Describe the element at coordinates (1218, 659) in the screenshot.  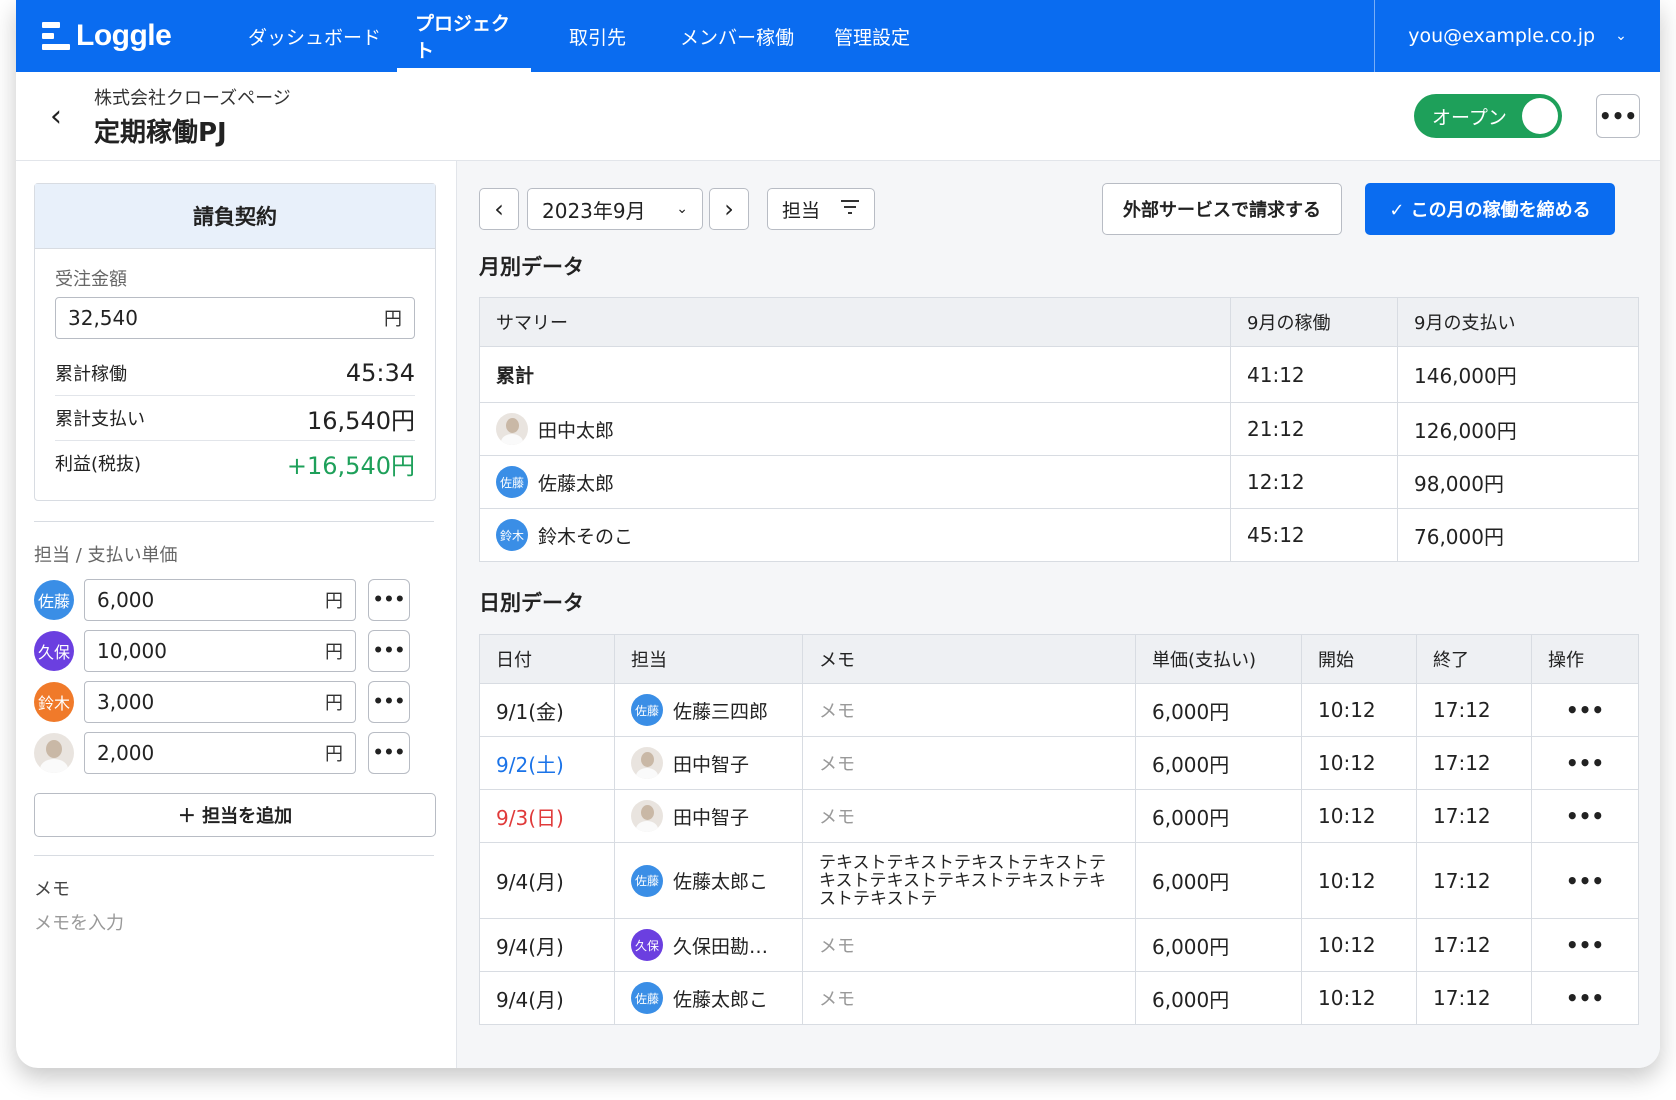
I see `column-header: 単価(支払い)` at that location.